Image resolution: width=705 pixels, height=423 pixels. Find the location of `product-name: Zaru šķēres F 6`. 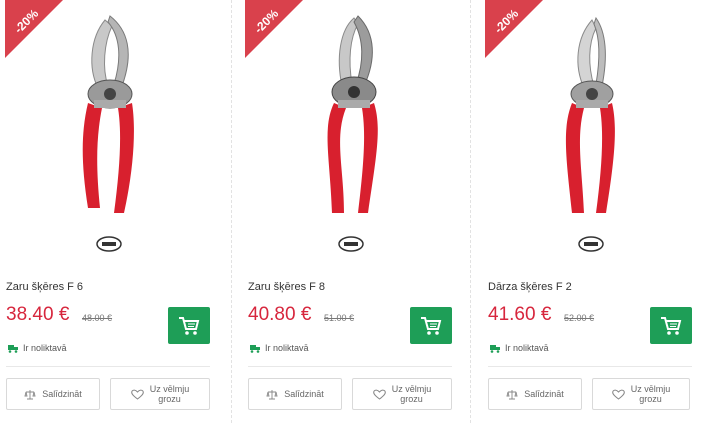

product-name: Zaru šķēres F 6 is located at coordinates (44, 287).